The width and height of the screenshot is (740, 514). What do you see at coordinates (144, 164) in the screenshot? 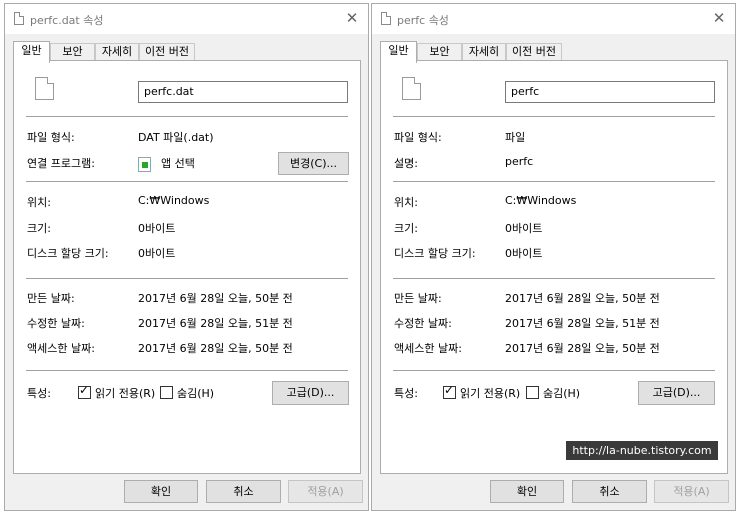
I see `open-with-app-icon` at bounding box center [144, 164].